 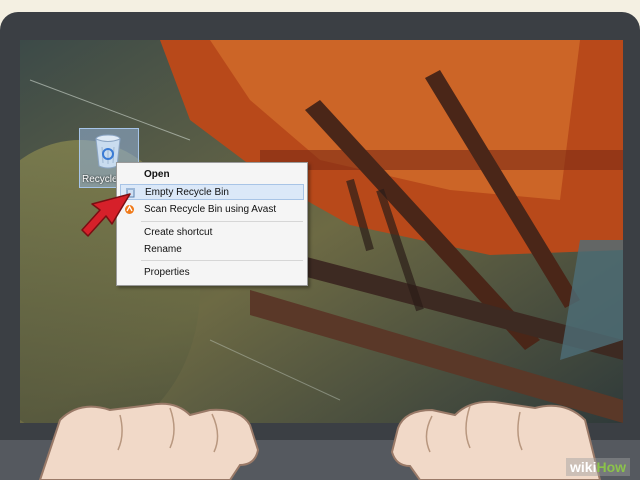 I want to click on menu-item-properties: Properties, so click(x=212, y=273).